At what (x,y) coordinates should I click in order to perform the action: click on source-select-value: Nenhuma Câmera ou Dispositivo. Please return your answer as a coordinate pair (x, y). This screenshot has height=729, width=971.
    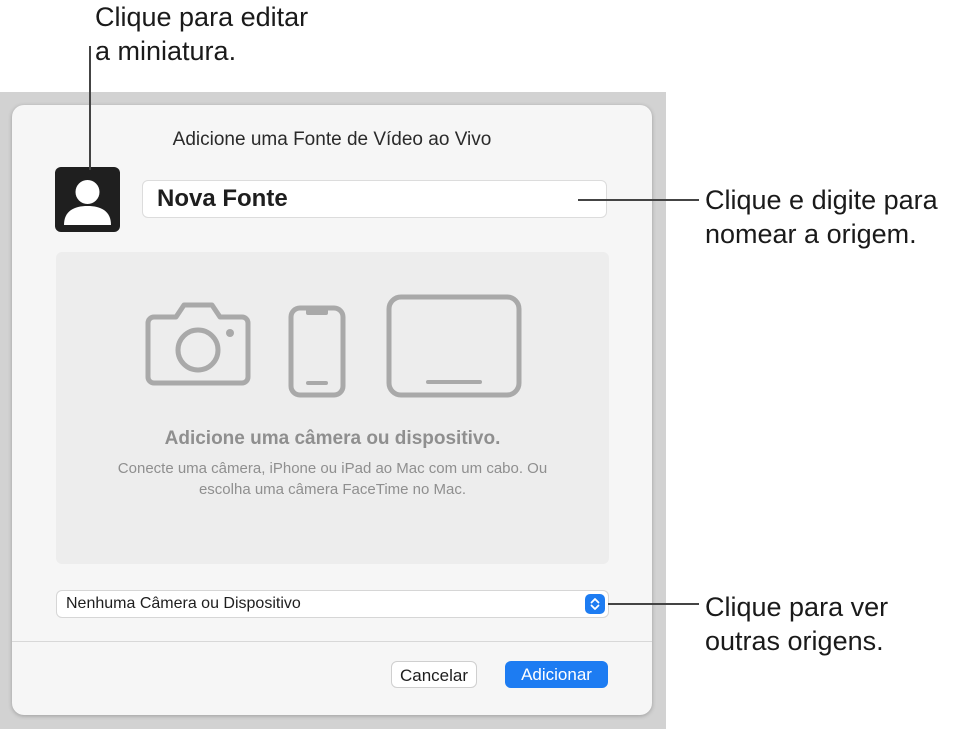
    Looking at the image, I should click on (183, 603).